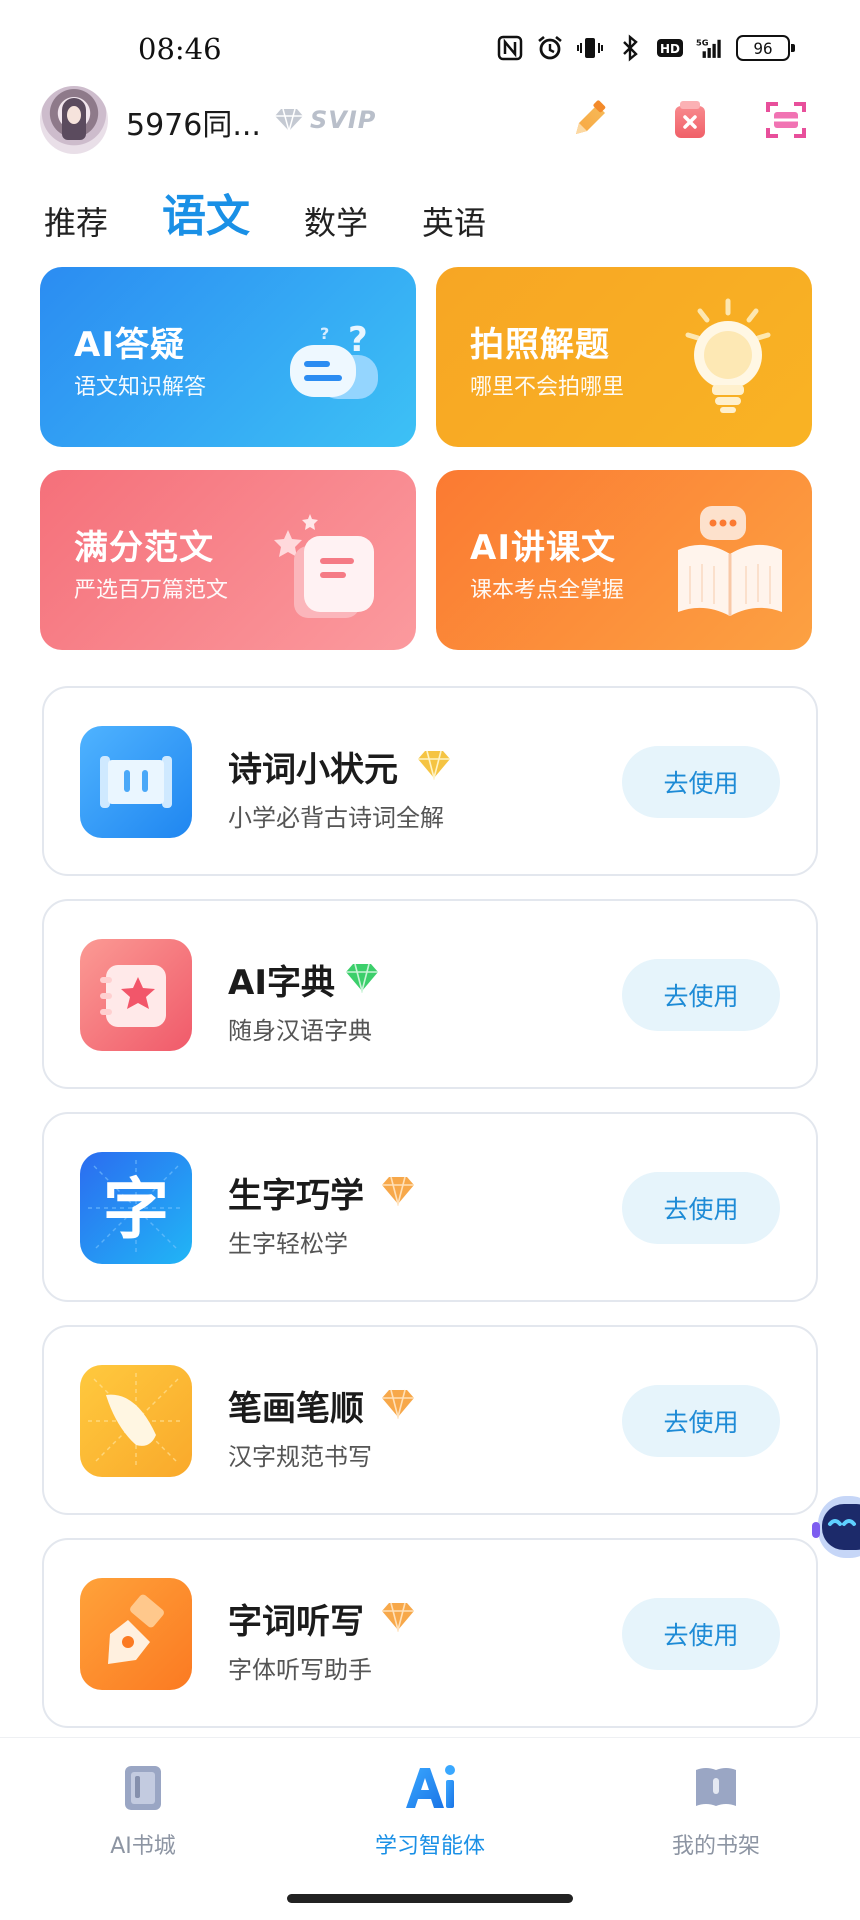 The height and width of the screenshot is (1920, 860). Describe the element at coordinates (336, 818) in the screenshot. I see `tool-desc: 小学必背古诗词全解` at that location.